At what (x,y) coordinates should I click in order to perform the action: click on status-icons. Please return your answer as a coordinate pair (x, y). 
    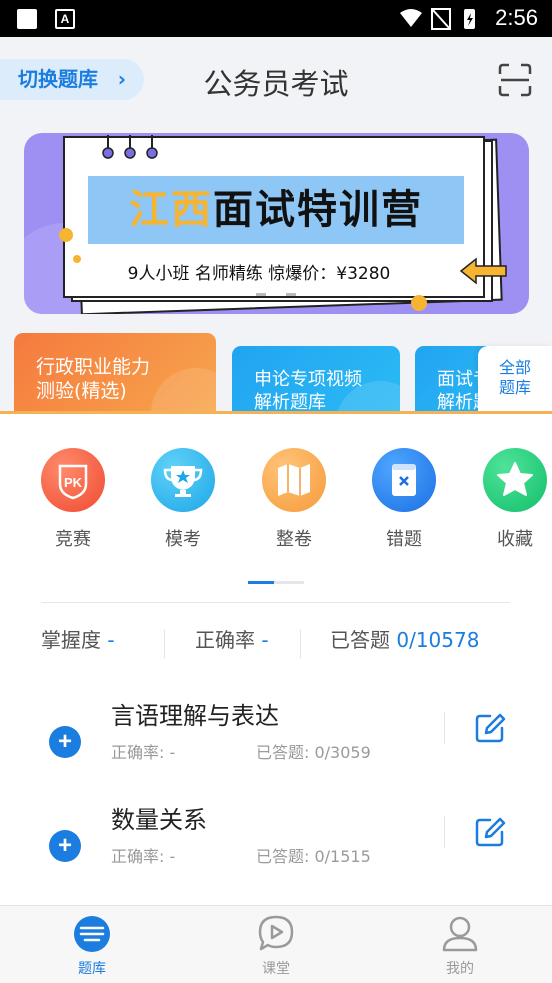
    Looking at the image, I should click on (437, 19).